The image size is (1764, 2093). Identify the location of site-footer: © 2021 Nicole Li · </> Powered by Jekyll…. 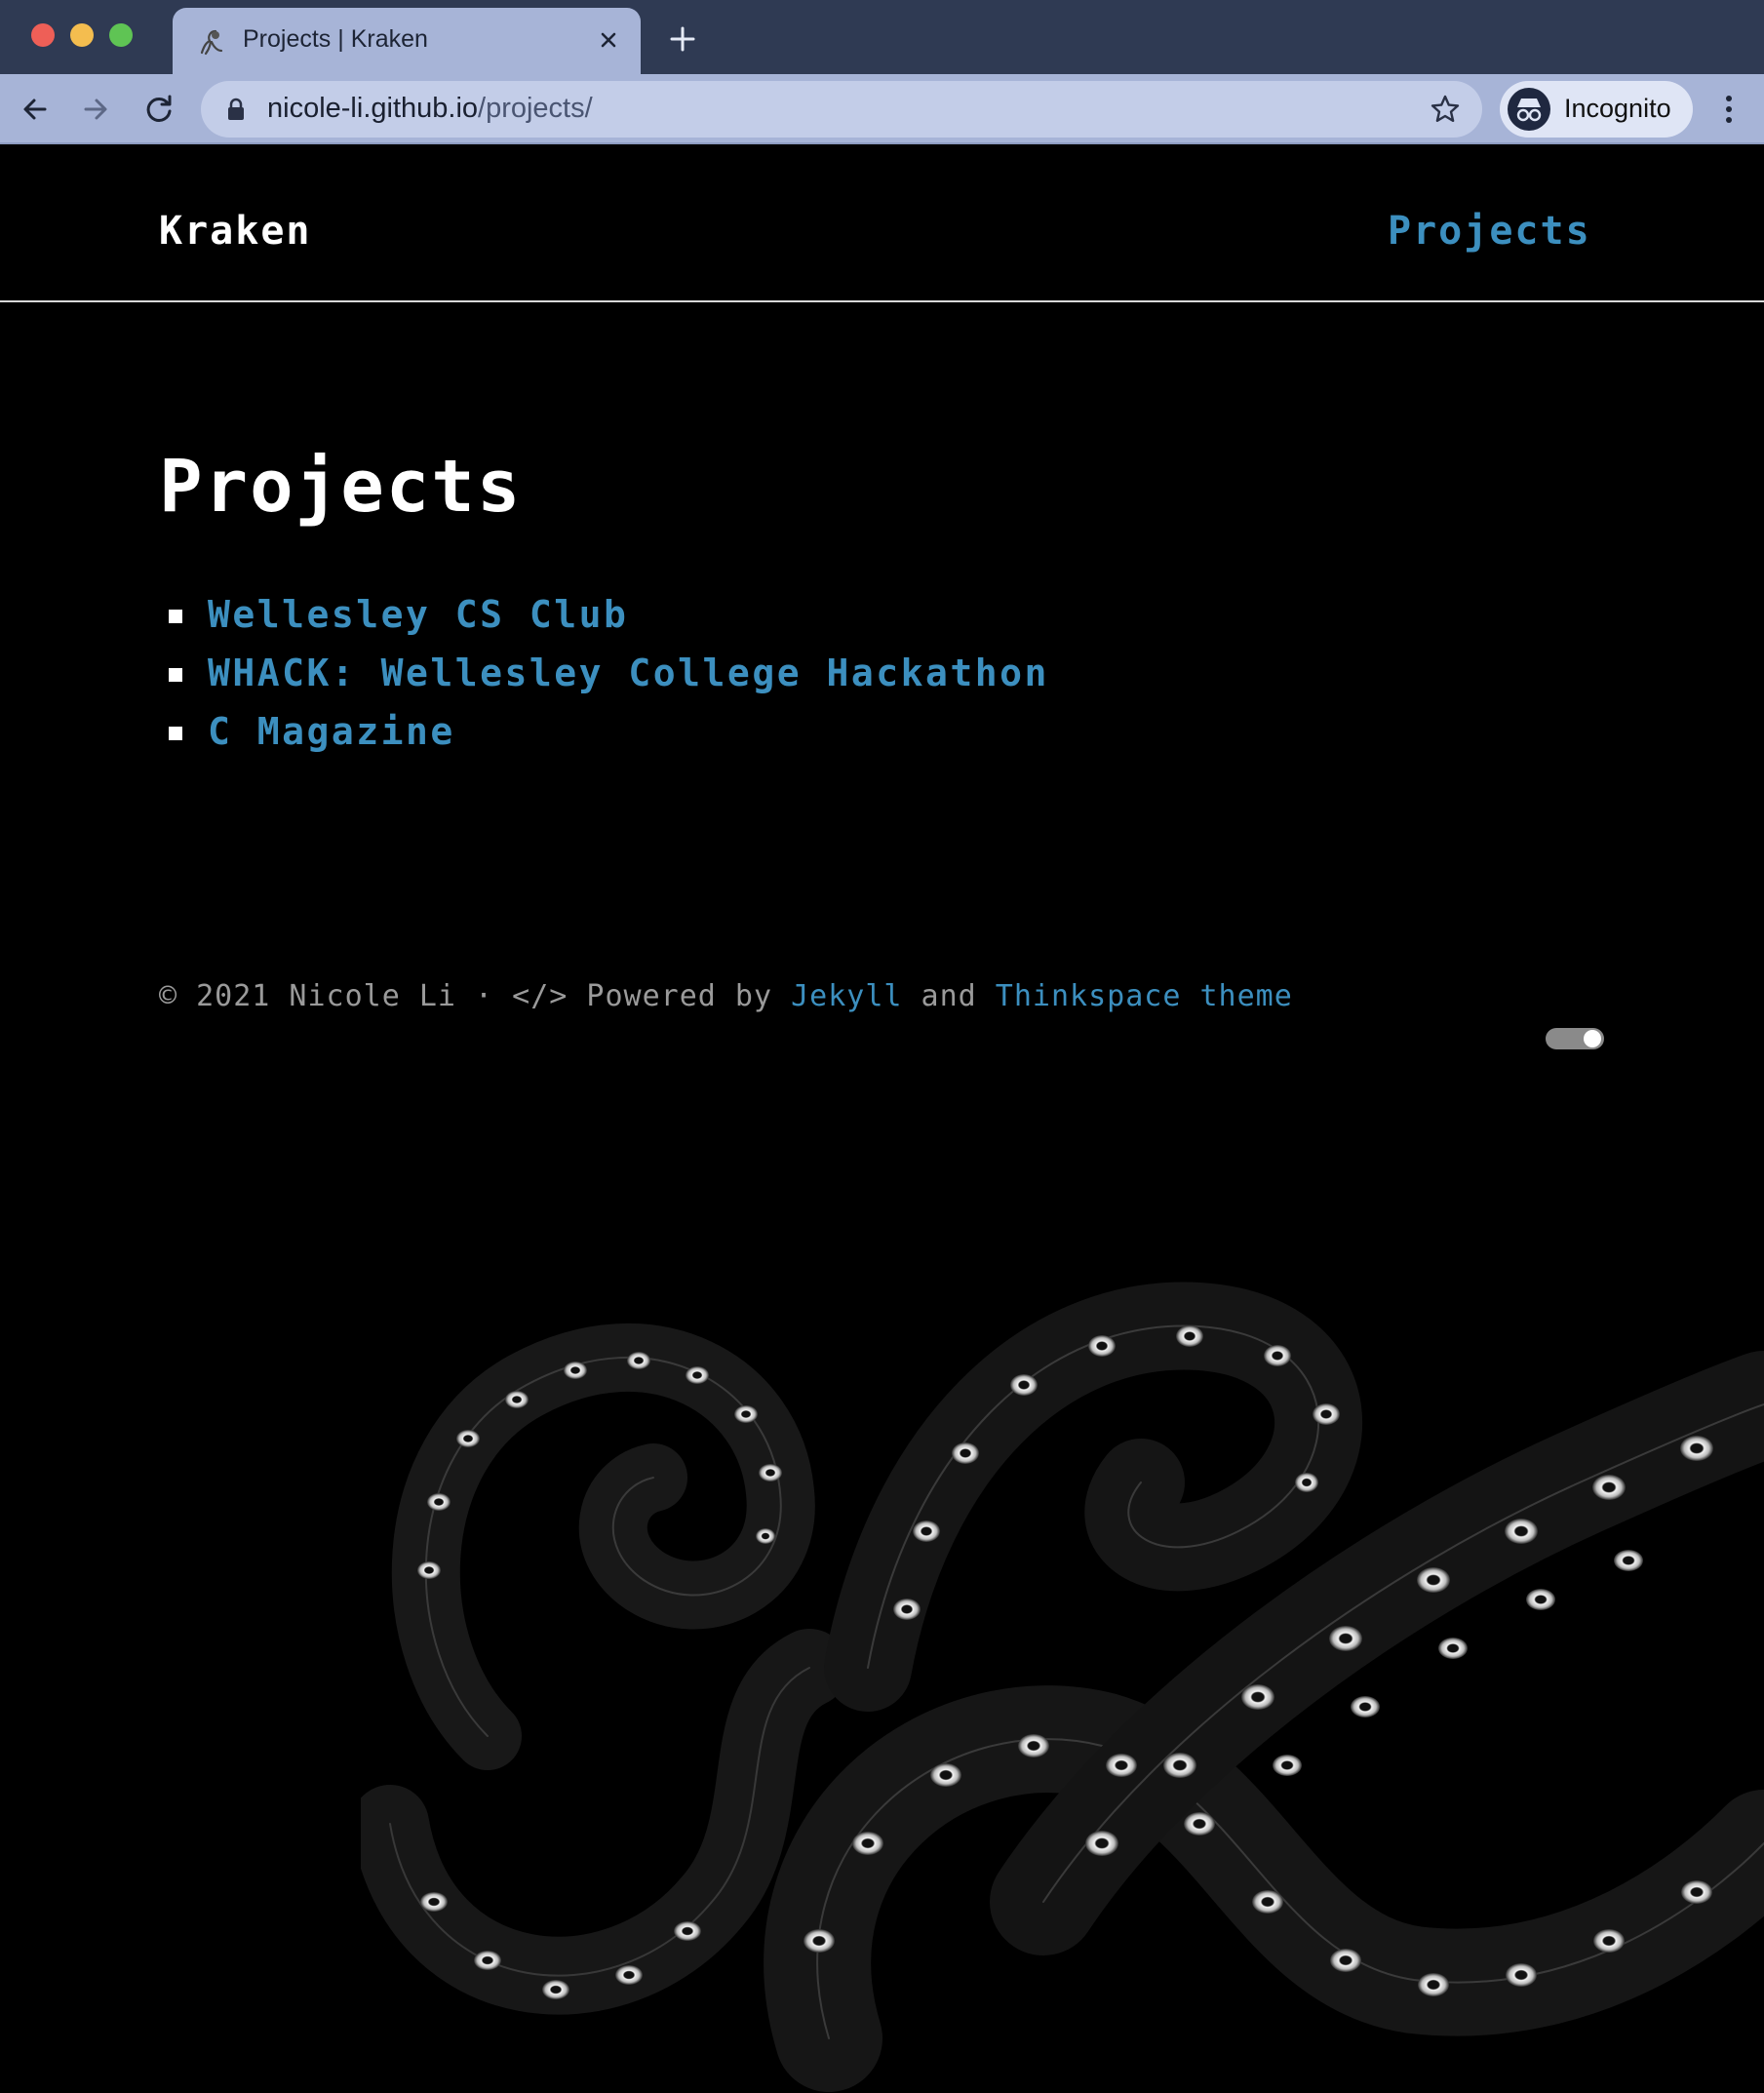
(726, 996).